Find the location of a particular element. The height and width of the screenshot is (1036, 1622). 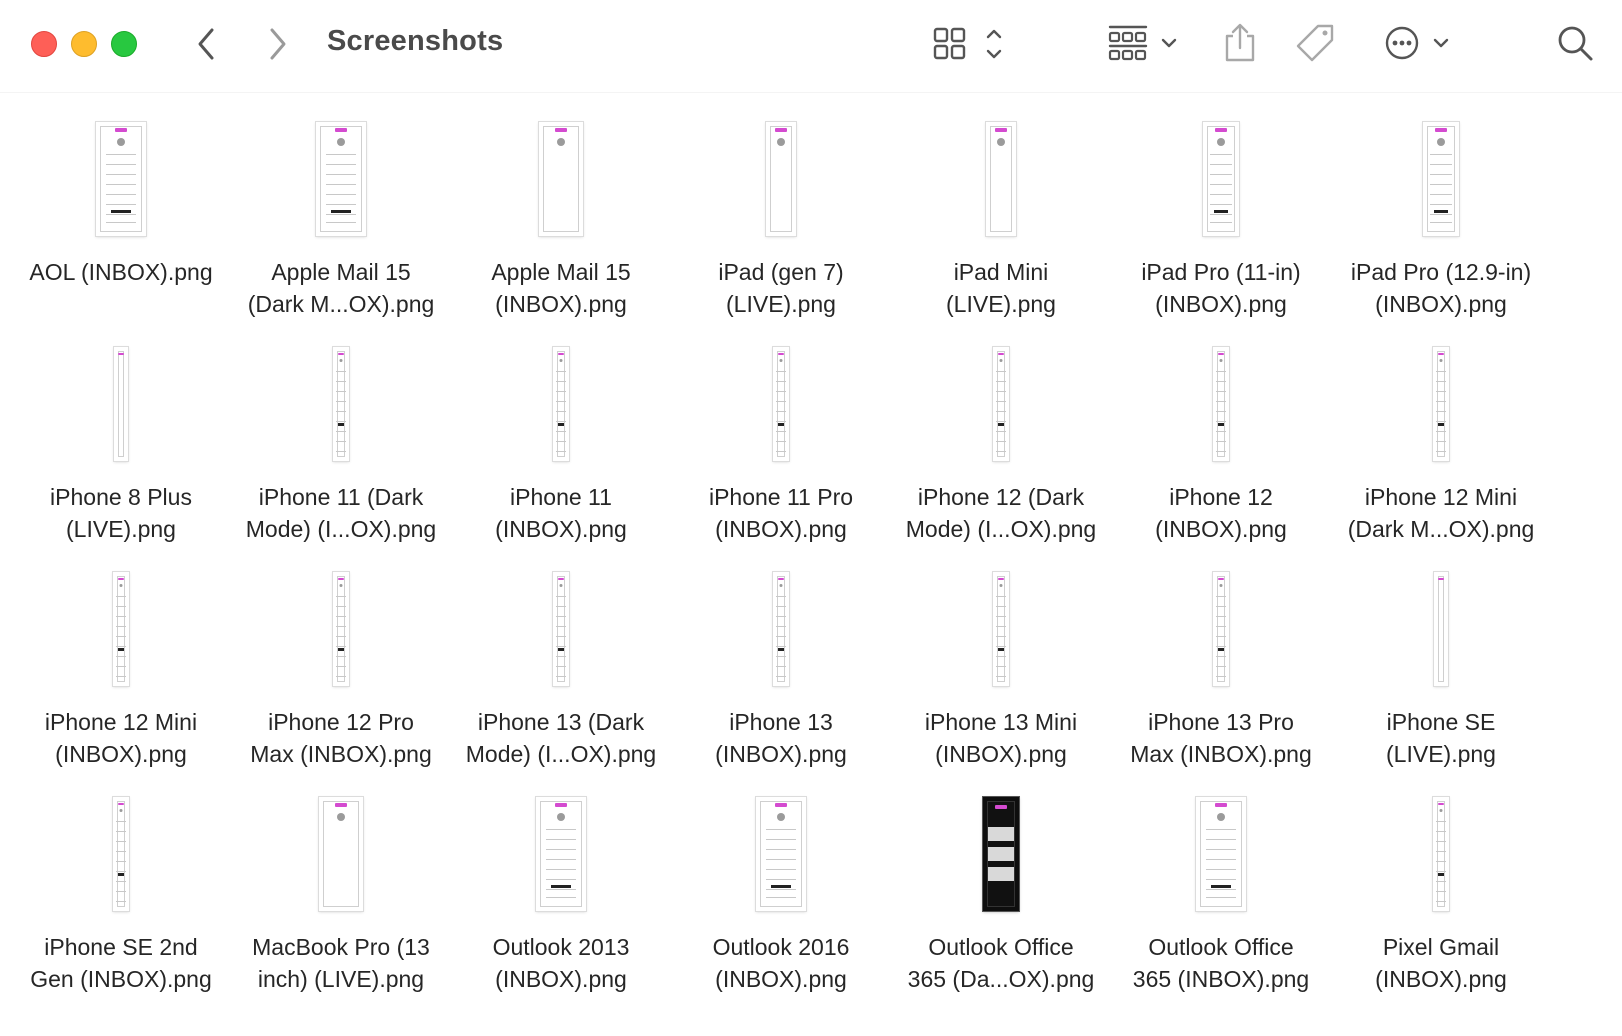

file-item: MacBook Pro (13 inch) (LIVE).png is located at coordinates (341, 879).